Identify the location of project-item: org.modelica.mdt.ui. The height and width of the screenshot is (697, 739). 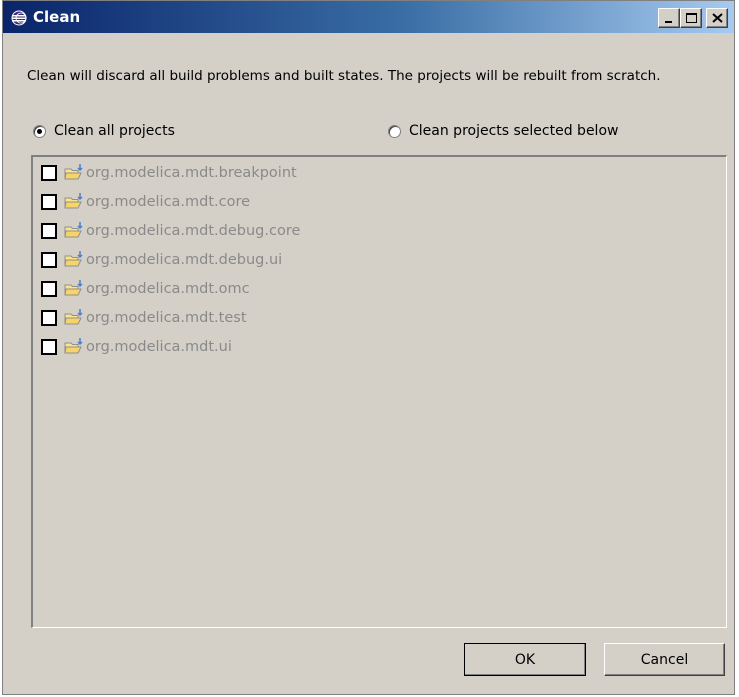
(136, 347).